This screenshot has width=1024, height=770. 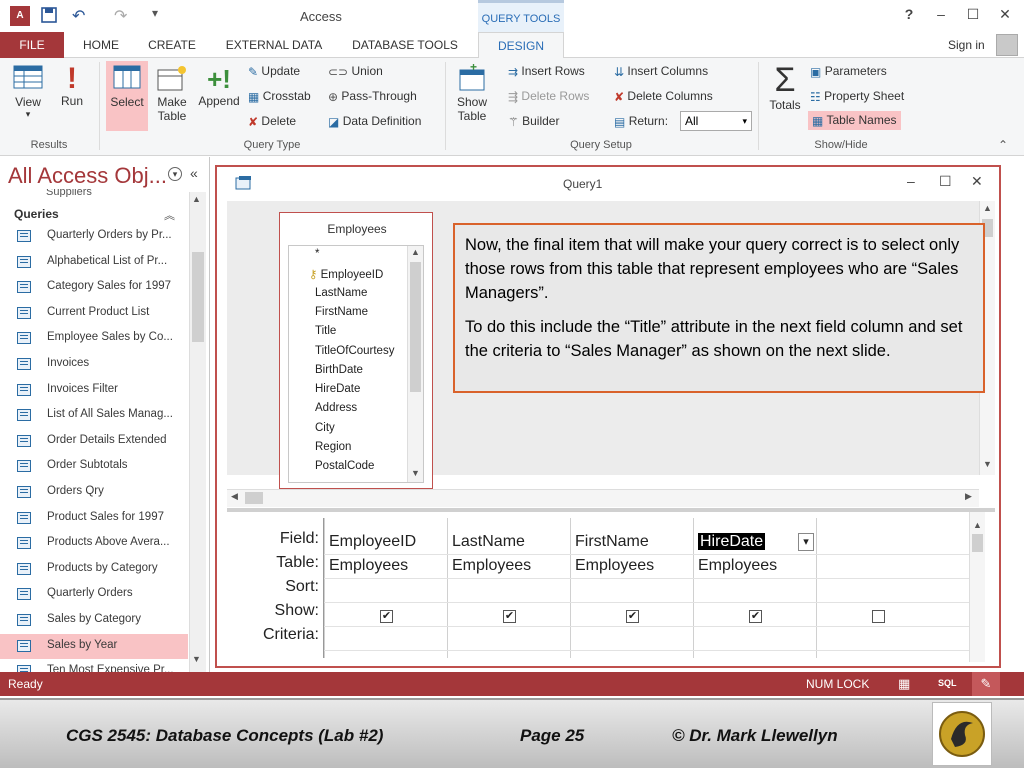 What do you see at coordinates (337, 389) in the screenshot?
I see `field-item: HireDate` at bounding box center [337, 389].